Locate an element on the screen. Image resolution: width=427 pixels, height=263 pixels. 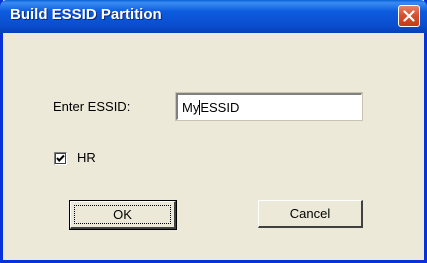
focus-rectangle is located at coordinates (122, 214).